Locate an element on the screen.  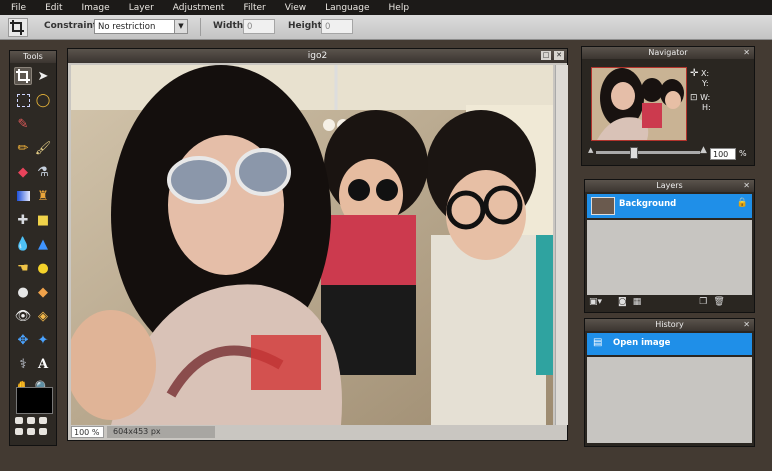
eraser-icon: ◆ is located at coordinates (23, 172).